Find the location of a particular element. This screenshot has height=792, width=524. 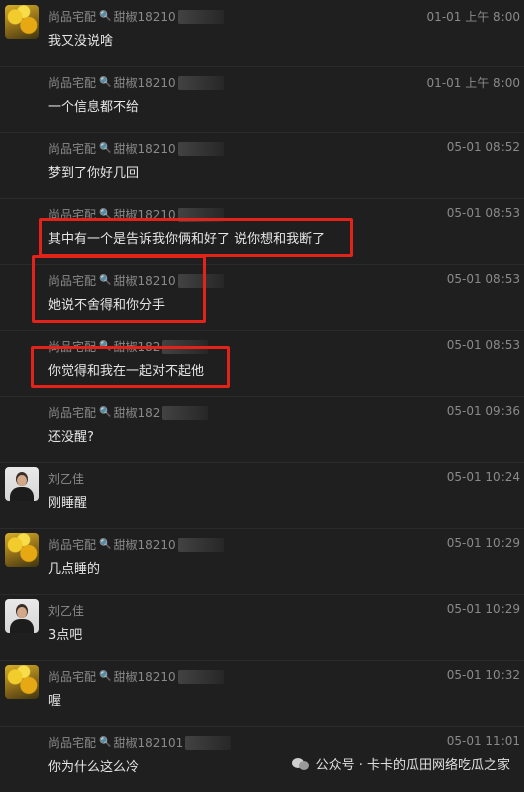

message-text: 她说不舍得和你分手 is located at coordinates (107, 305).